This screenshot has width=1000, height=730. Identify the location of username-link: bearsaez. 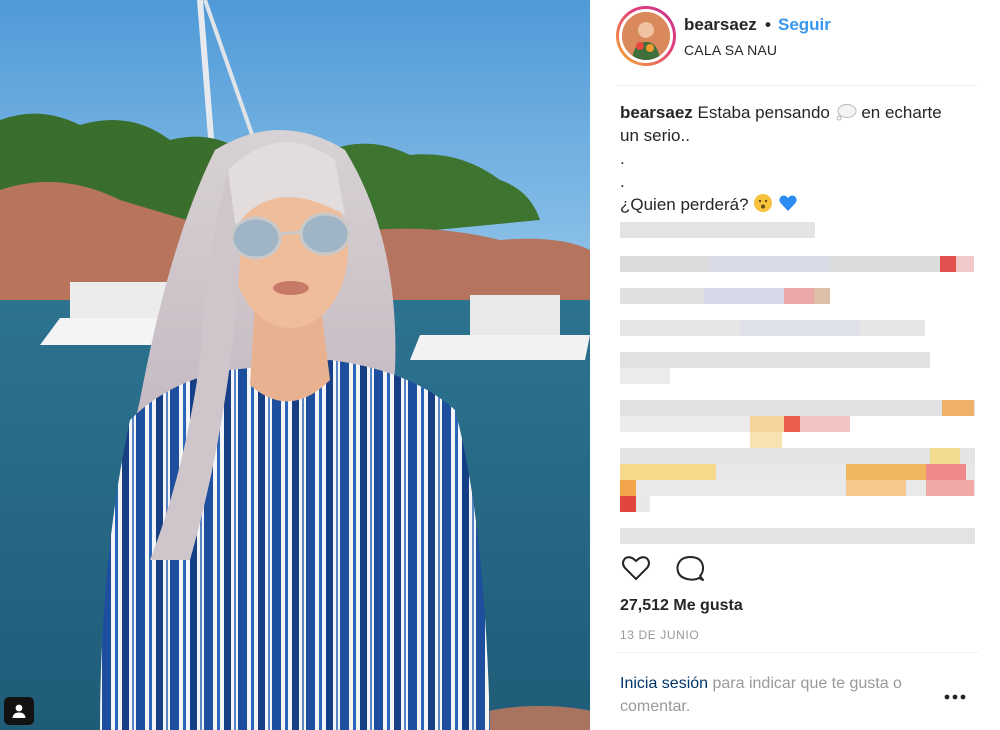
(720, 25).